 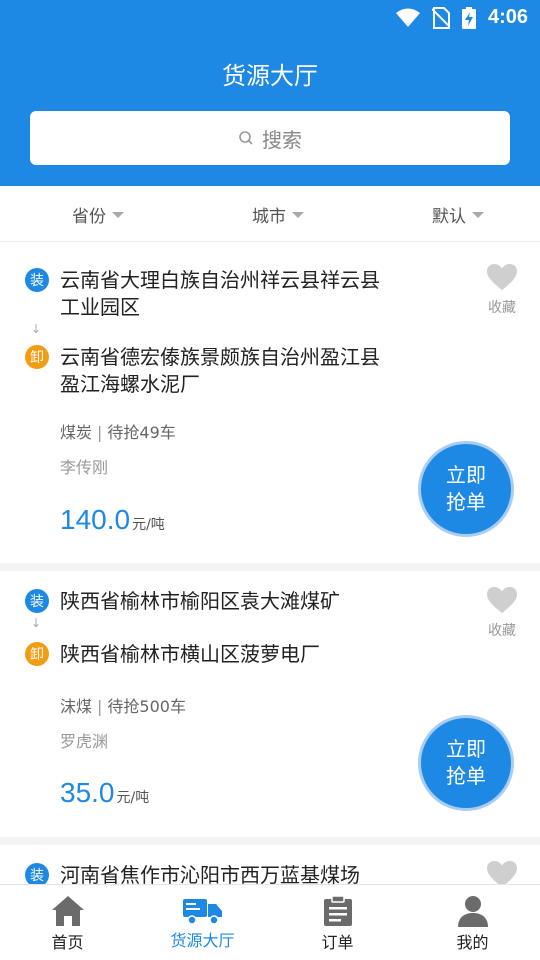 I want to click on cargo-meta: 煤炭 | 待抢49车, so click(x=118, y=432).